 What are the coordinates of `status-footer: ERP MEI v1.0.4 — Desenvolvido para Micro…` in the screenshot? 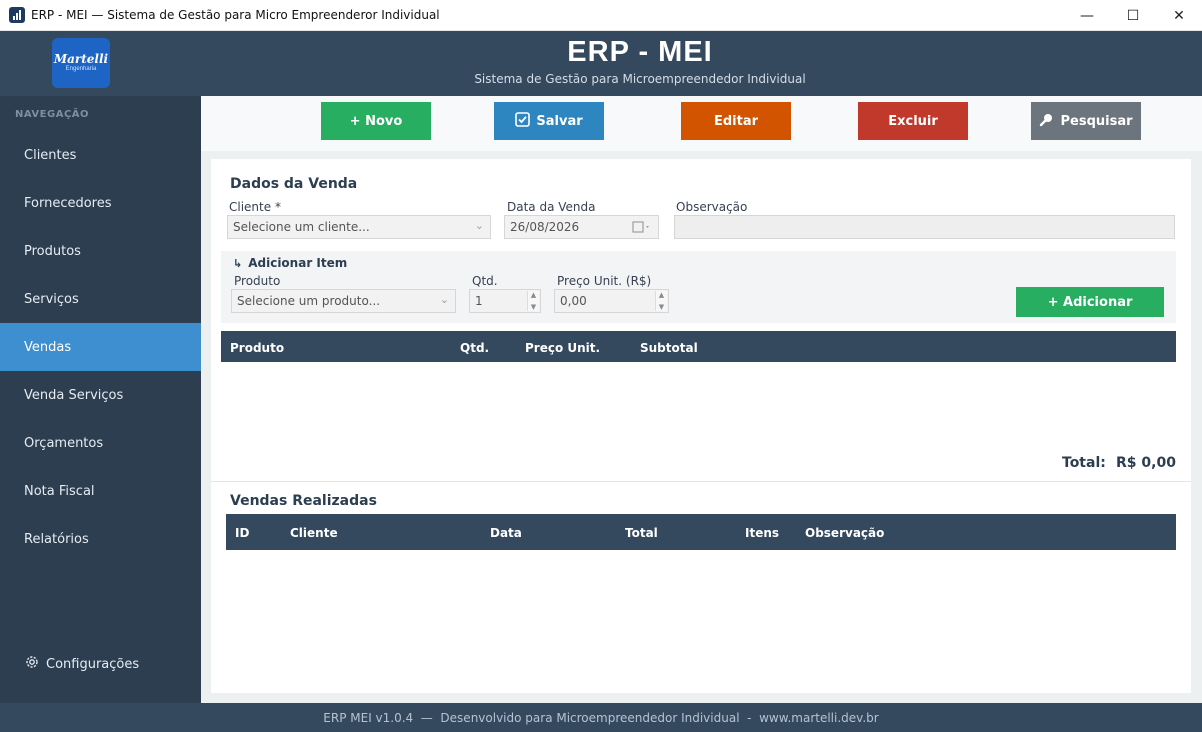 It's located at (601, 717).